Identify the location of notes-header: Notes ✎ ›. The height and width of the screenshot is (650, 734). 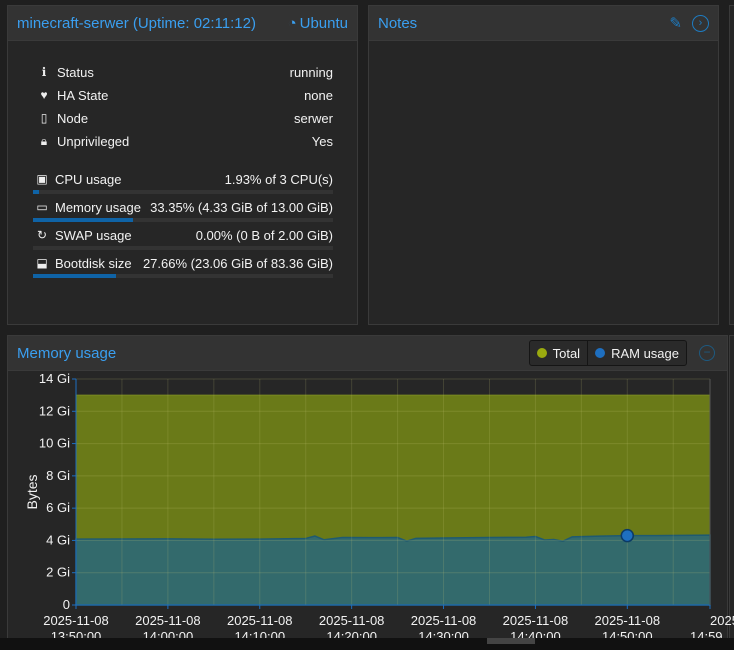
(543, 23).